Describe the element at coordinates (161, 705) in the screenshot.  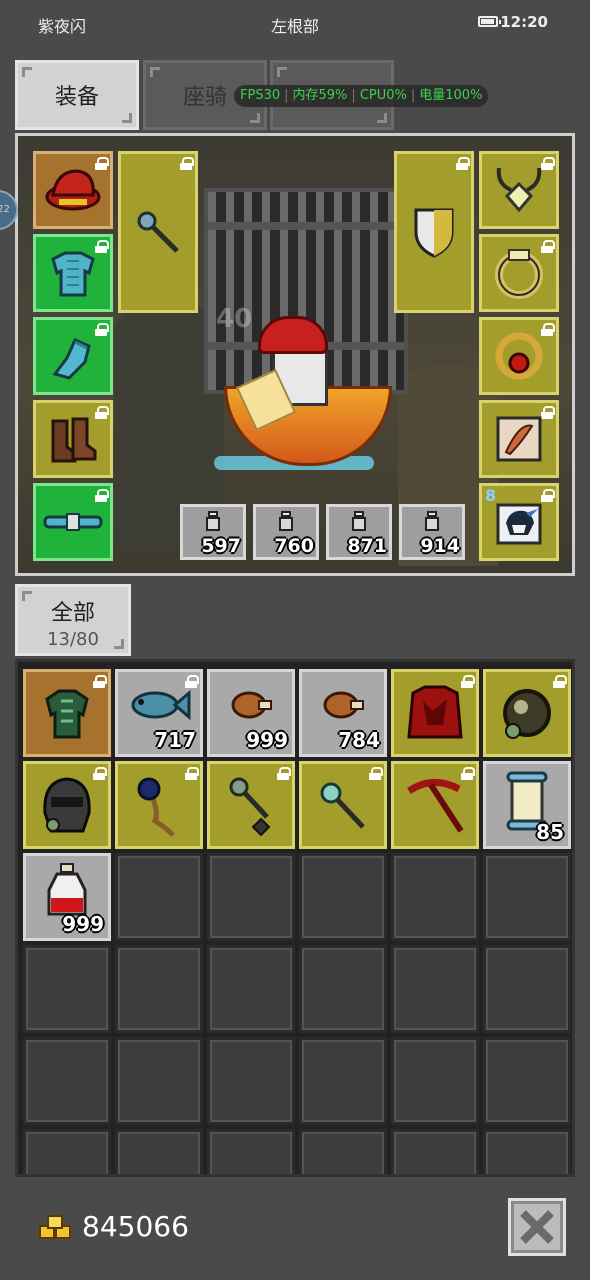
I see `fish-icon` at that location.